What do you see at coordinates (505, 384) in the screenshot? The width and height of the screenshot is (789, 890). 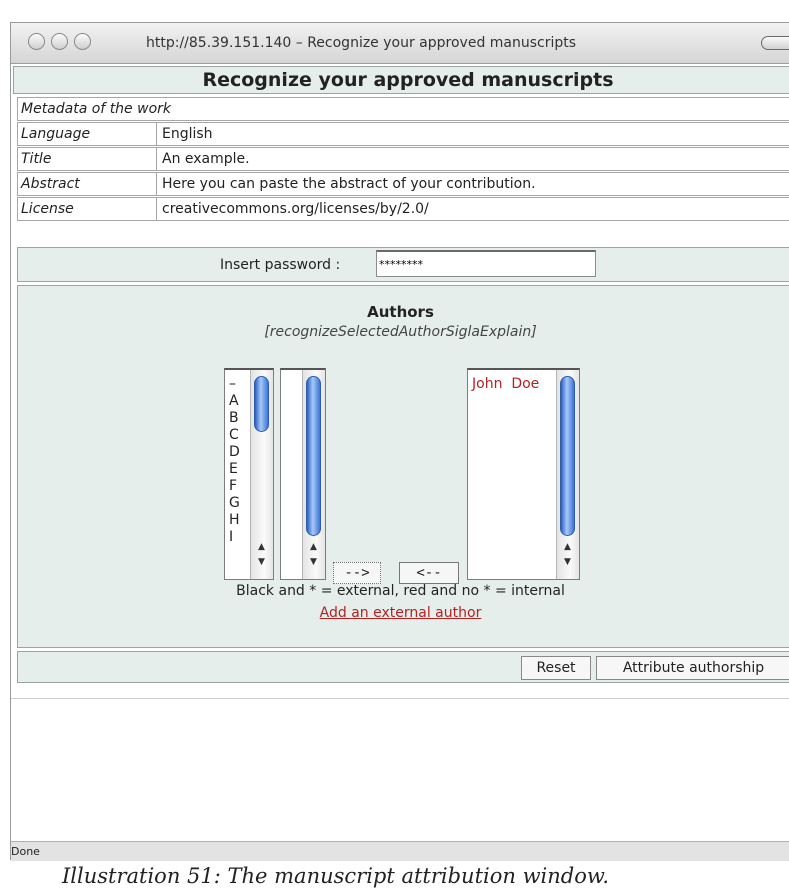 I see `list-item: John Doe` at bounding box center [505, 384].